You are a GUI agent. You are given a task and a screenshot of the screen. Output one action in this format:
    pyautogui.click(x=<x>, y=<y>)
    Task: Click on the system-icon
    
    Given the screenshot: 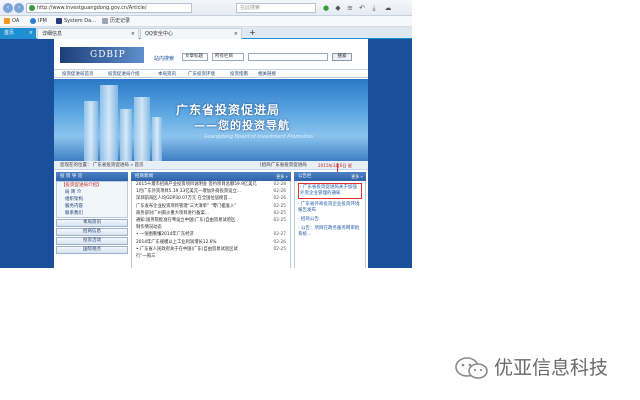 What is the action you would take?
    pyautogui.click(x=59, y=21)
    